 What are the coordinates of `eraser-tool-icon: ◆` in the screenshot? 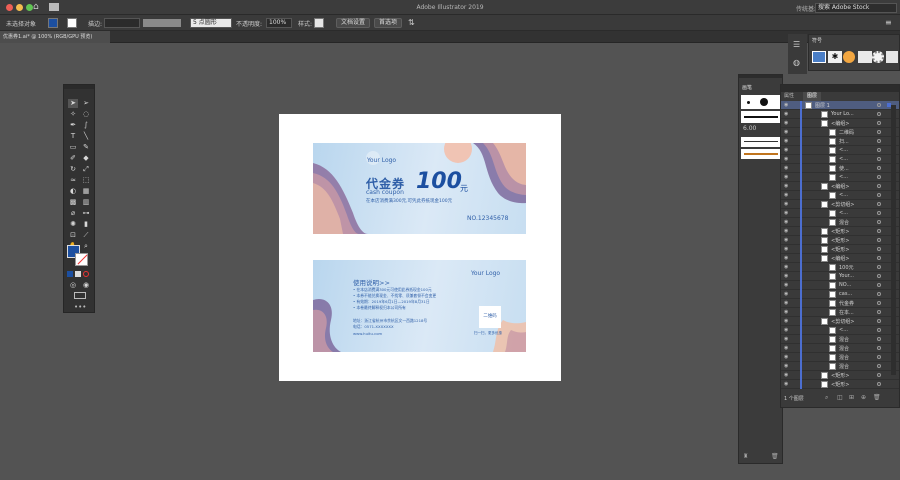 It's located at (86, 158).